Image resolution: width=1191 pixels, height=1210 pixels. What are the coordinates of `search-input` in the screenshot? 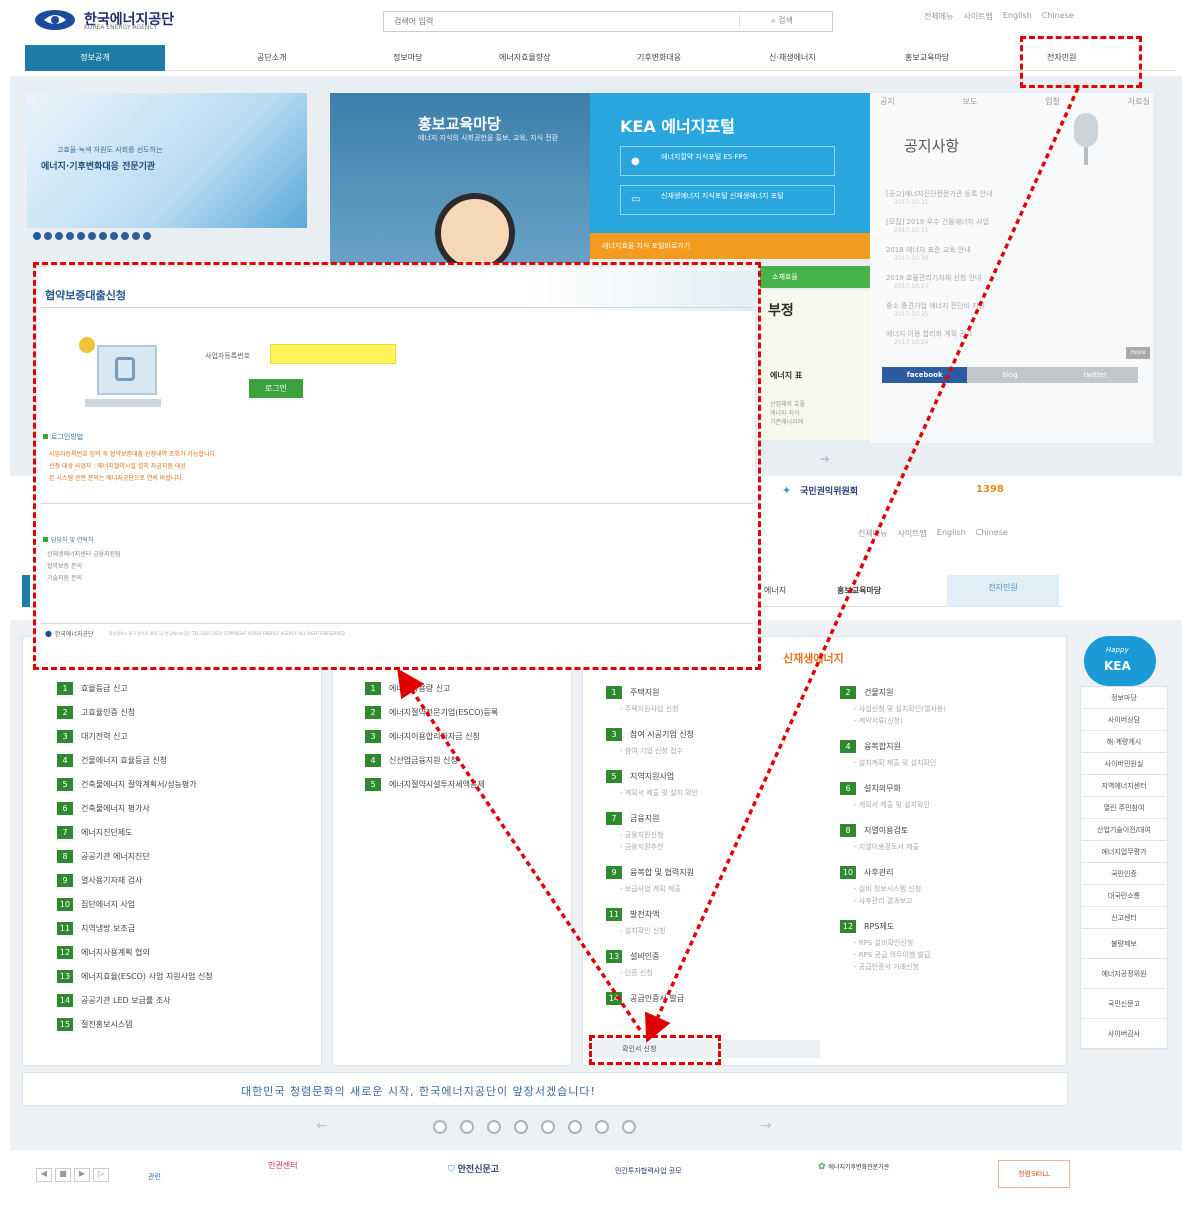 It's located at (561, 21).